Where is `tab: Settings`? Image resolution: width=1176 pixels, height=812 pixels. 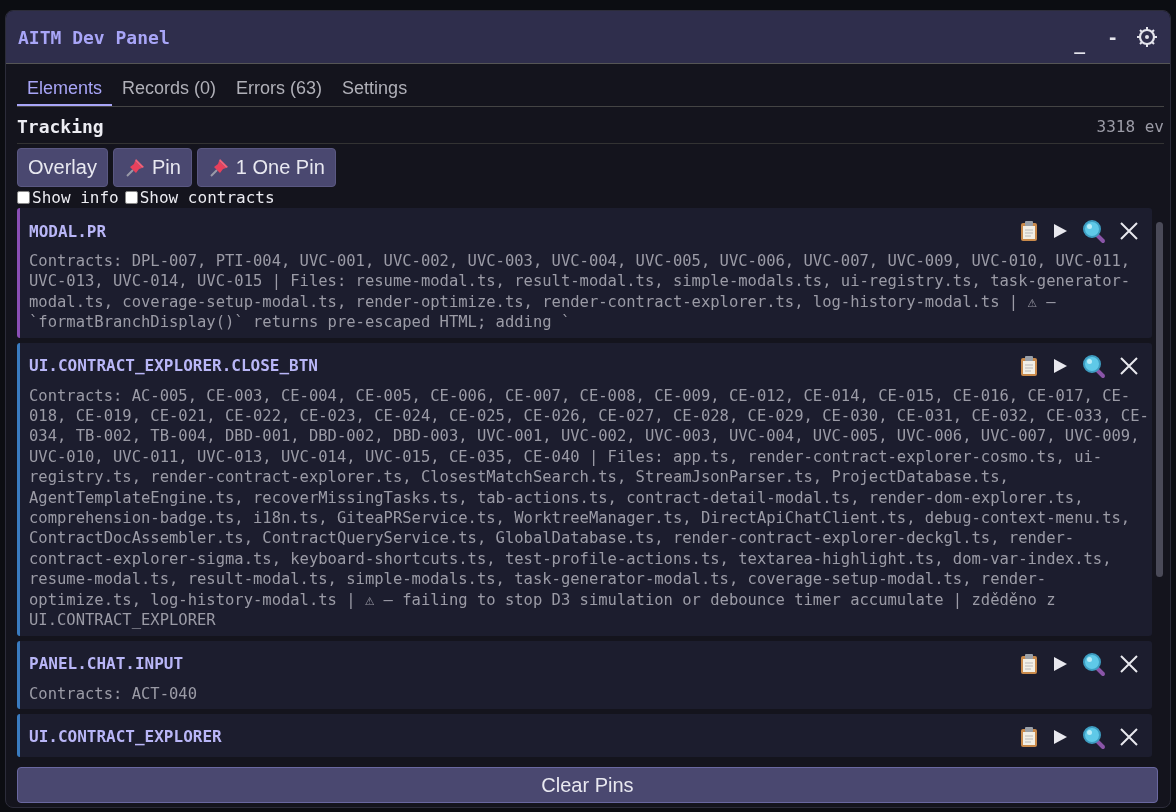 tab: Settings is located at coordinates (375, 90).